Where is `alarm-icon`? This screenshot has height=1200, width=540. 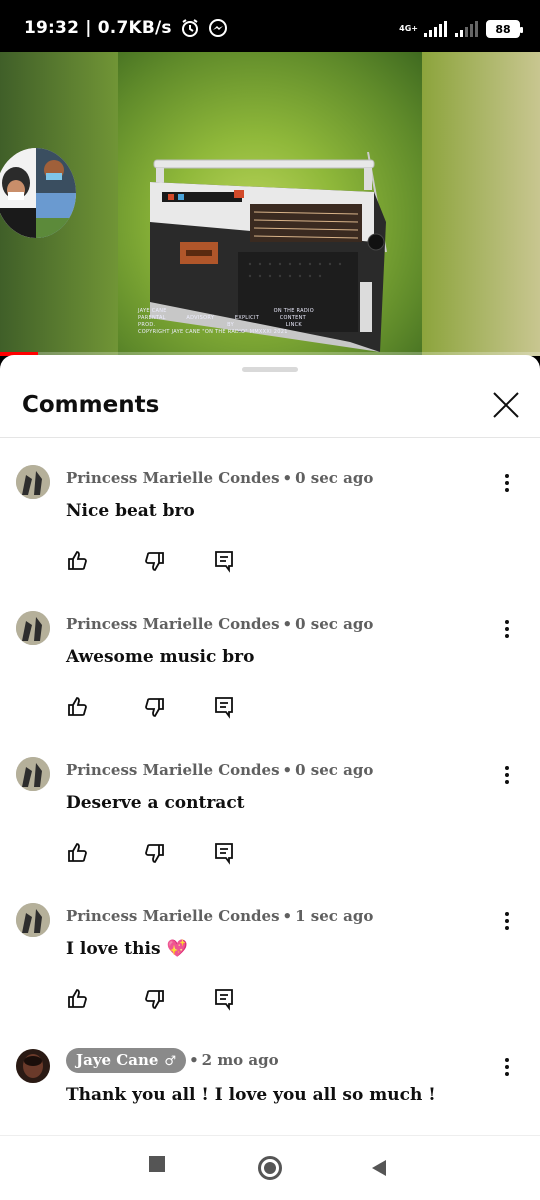
alarm-icon is located at coordinates (189, 28).